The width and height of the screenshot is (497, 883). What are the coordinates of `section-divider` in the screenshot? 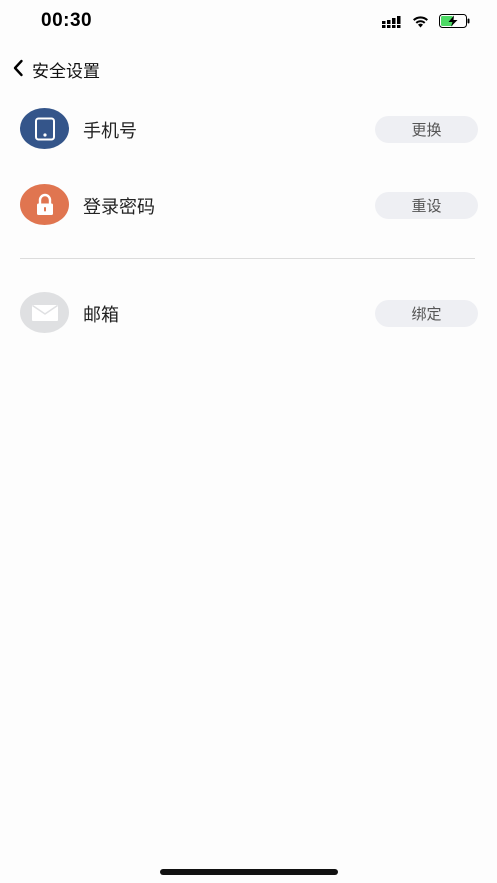 It's located at (247, 258).